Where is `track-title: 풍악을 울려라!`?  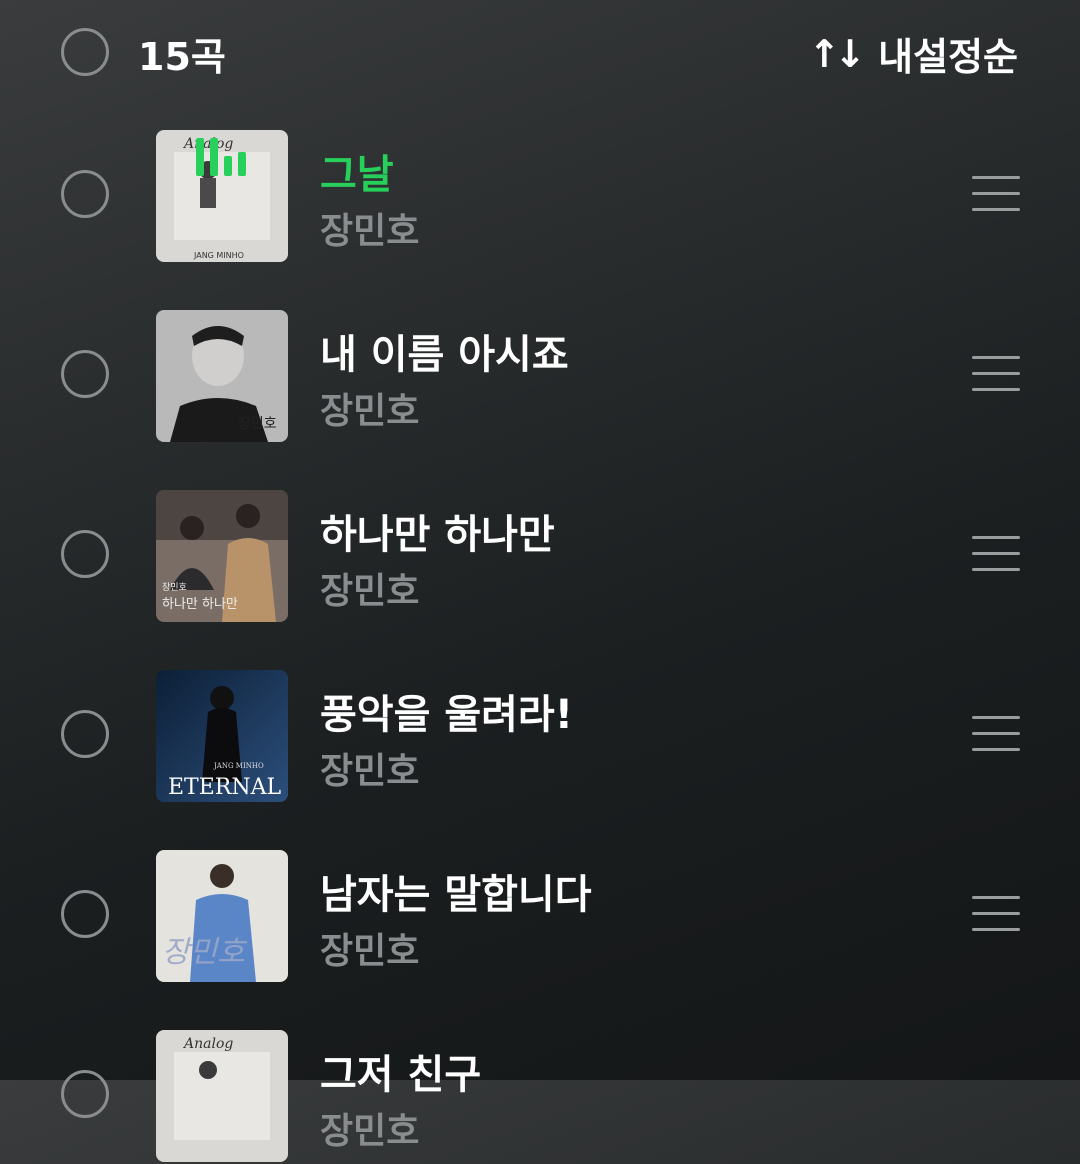
track-title: 풍악을 울려라! is located at coordinates (446, 715).